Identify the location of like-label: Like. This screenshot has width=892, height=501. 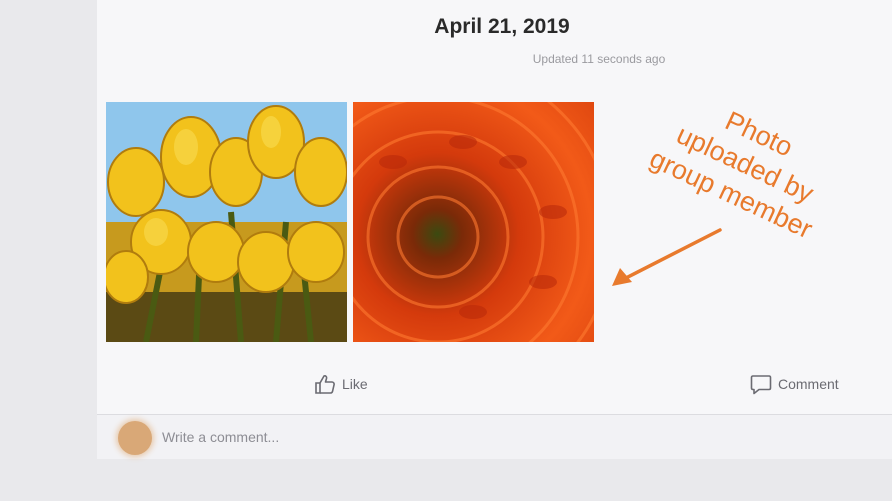
(355, 384).